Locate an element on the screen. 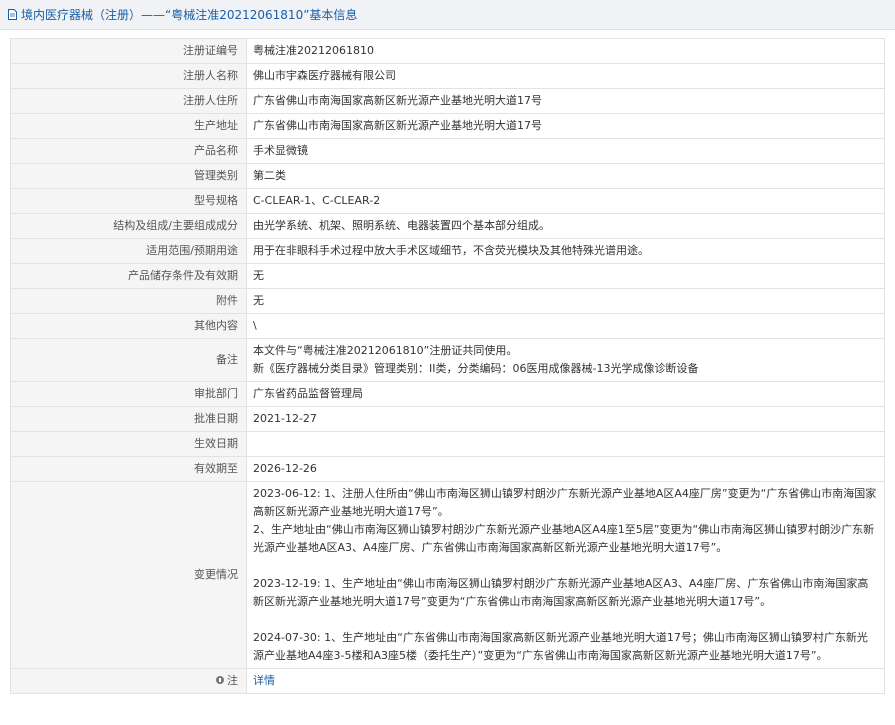  field-label: 注册人住所 is located at coordinates (128, 101).